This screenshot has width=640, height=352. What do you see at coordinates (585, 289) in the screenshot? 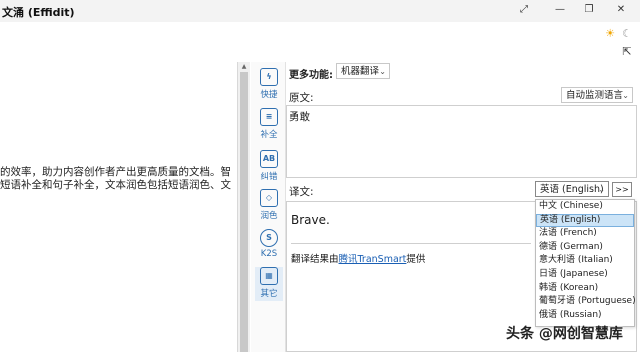
I see `language-option: 韩语 (Korean)` at bounding box center [585, 289].